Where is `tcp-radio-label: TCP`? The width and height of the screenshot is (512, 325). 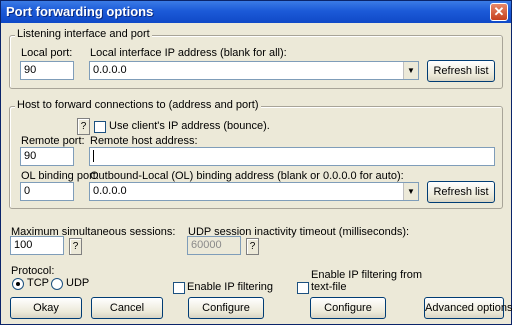 tcp-radio-label: TCP is located at coordinates (38, 283).